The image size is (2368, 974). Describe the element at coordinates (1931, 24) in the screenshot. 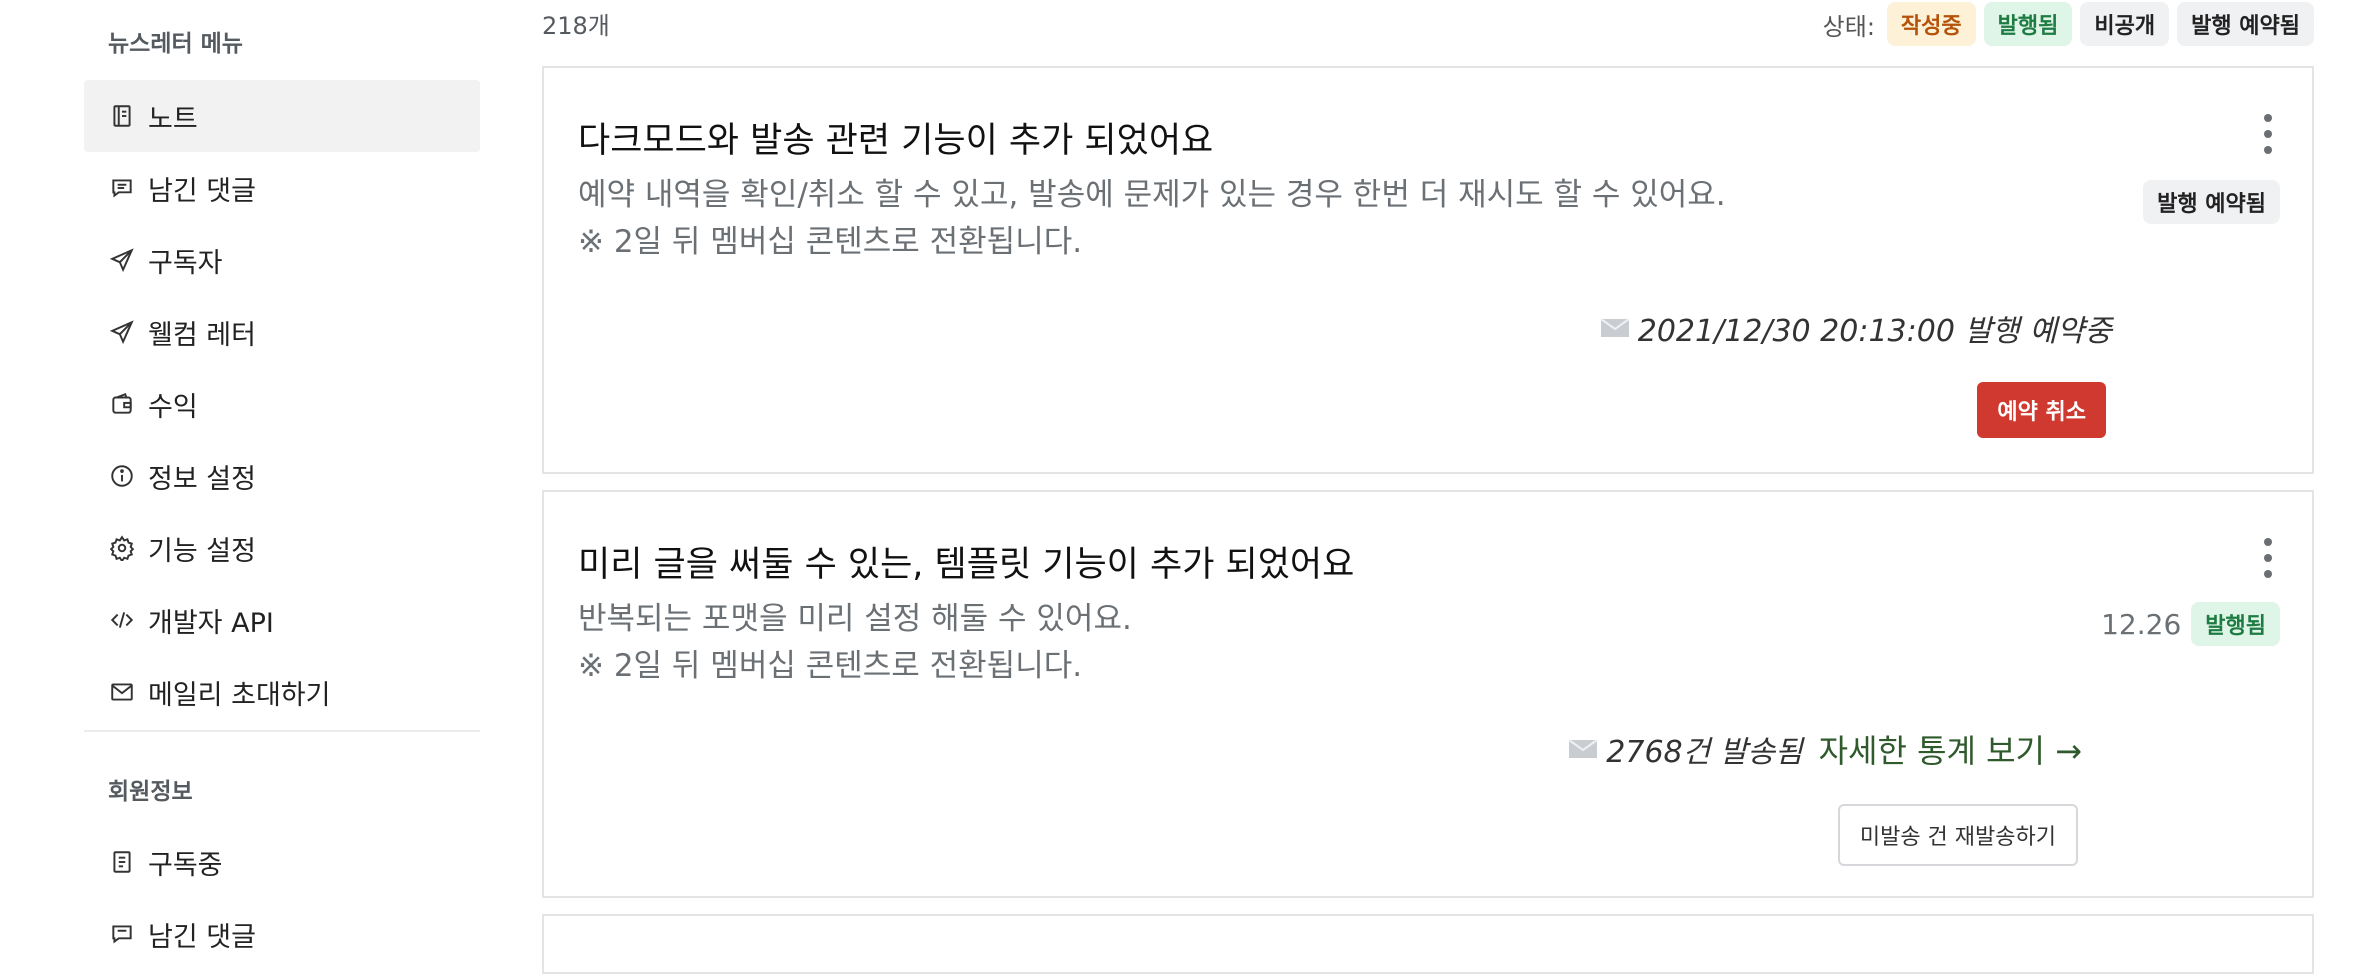

I see `status-badge-draft: 작성중` at that location.